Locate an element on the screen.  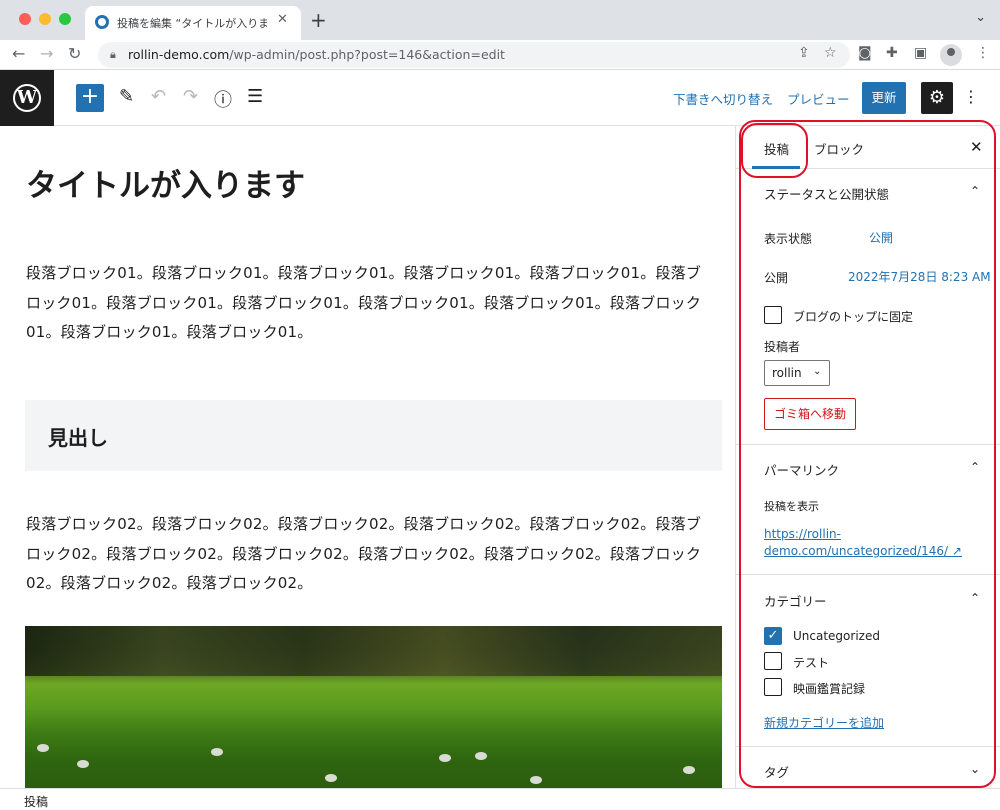
maximize-window-button is located at coordinates (65, 19).